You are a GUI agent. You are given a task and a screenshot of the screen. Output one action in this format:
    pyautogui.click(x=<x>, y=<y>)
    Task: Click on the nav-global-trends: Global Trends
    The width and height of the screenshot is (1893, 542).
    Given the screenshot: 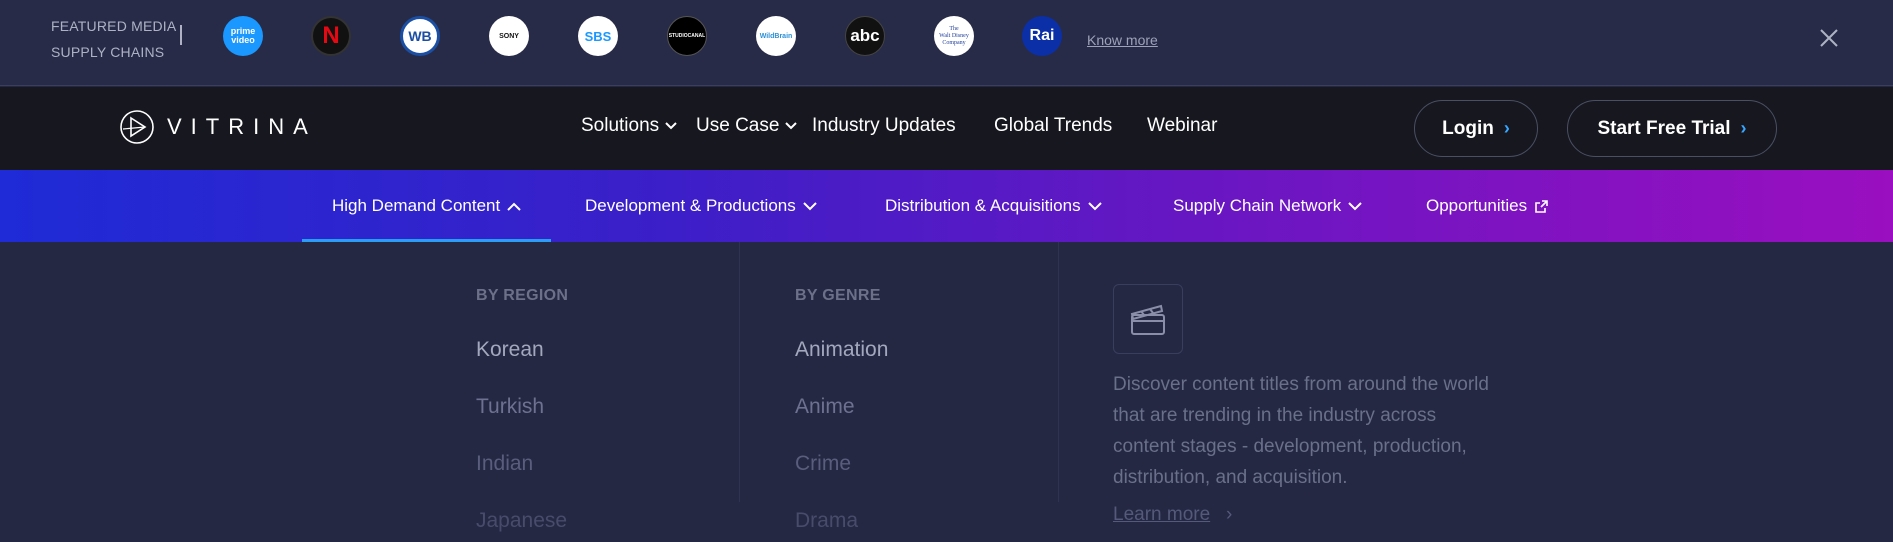 What is the action you would take?
    pyautogui.click(x=1053, y=126)
    